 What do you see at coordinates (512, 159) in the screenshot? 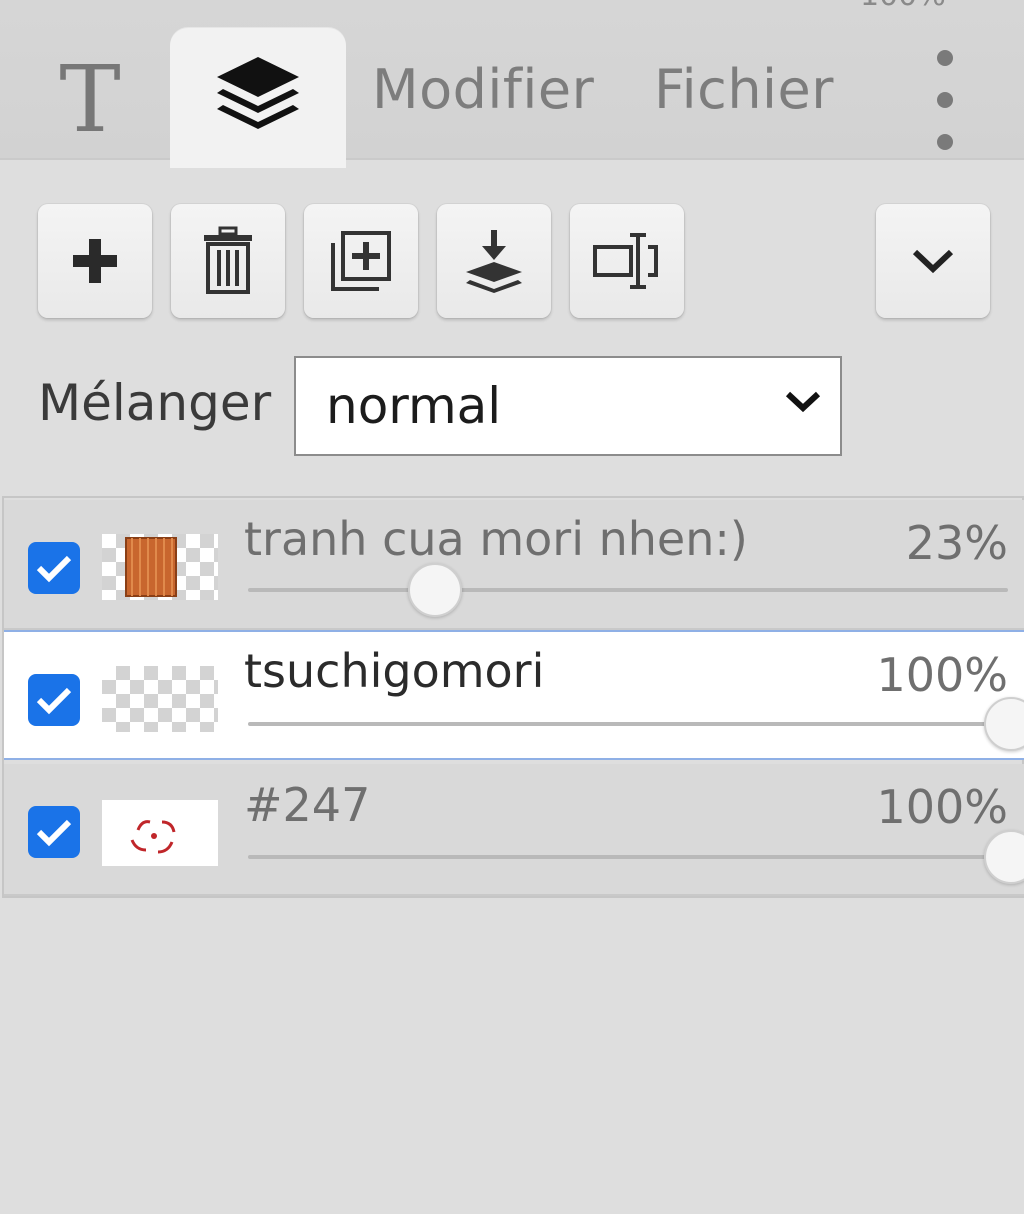
I see `tab-bar-divider` at bounding box center [512, 159].